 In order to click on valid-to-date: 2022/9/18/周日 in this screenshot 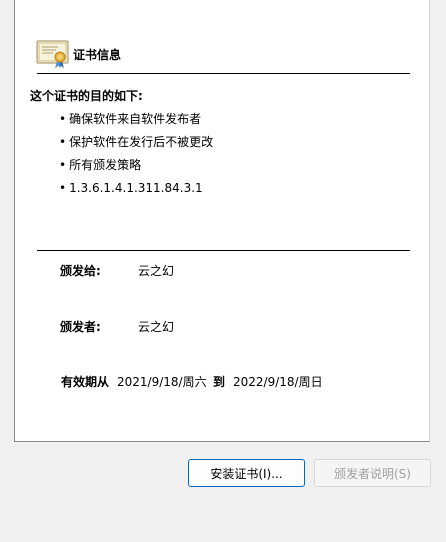, I will do `click(278, 382)`.